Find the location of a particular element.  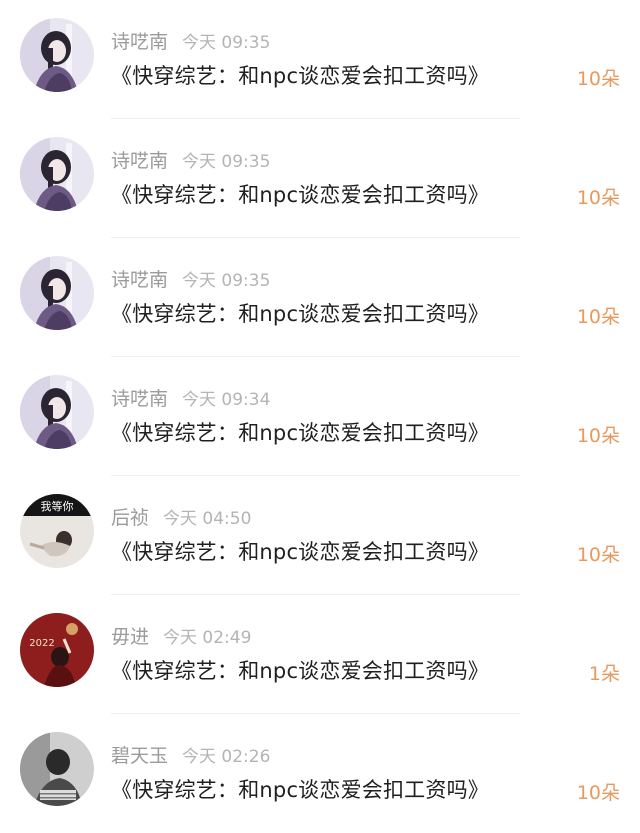

list-item: 我等你 后祯 今天 04:50 《快穿综艺：和npc谈恋爱会扣工资吗》 10朵 is located at coordinates (320, 535).